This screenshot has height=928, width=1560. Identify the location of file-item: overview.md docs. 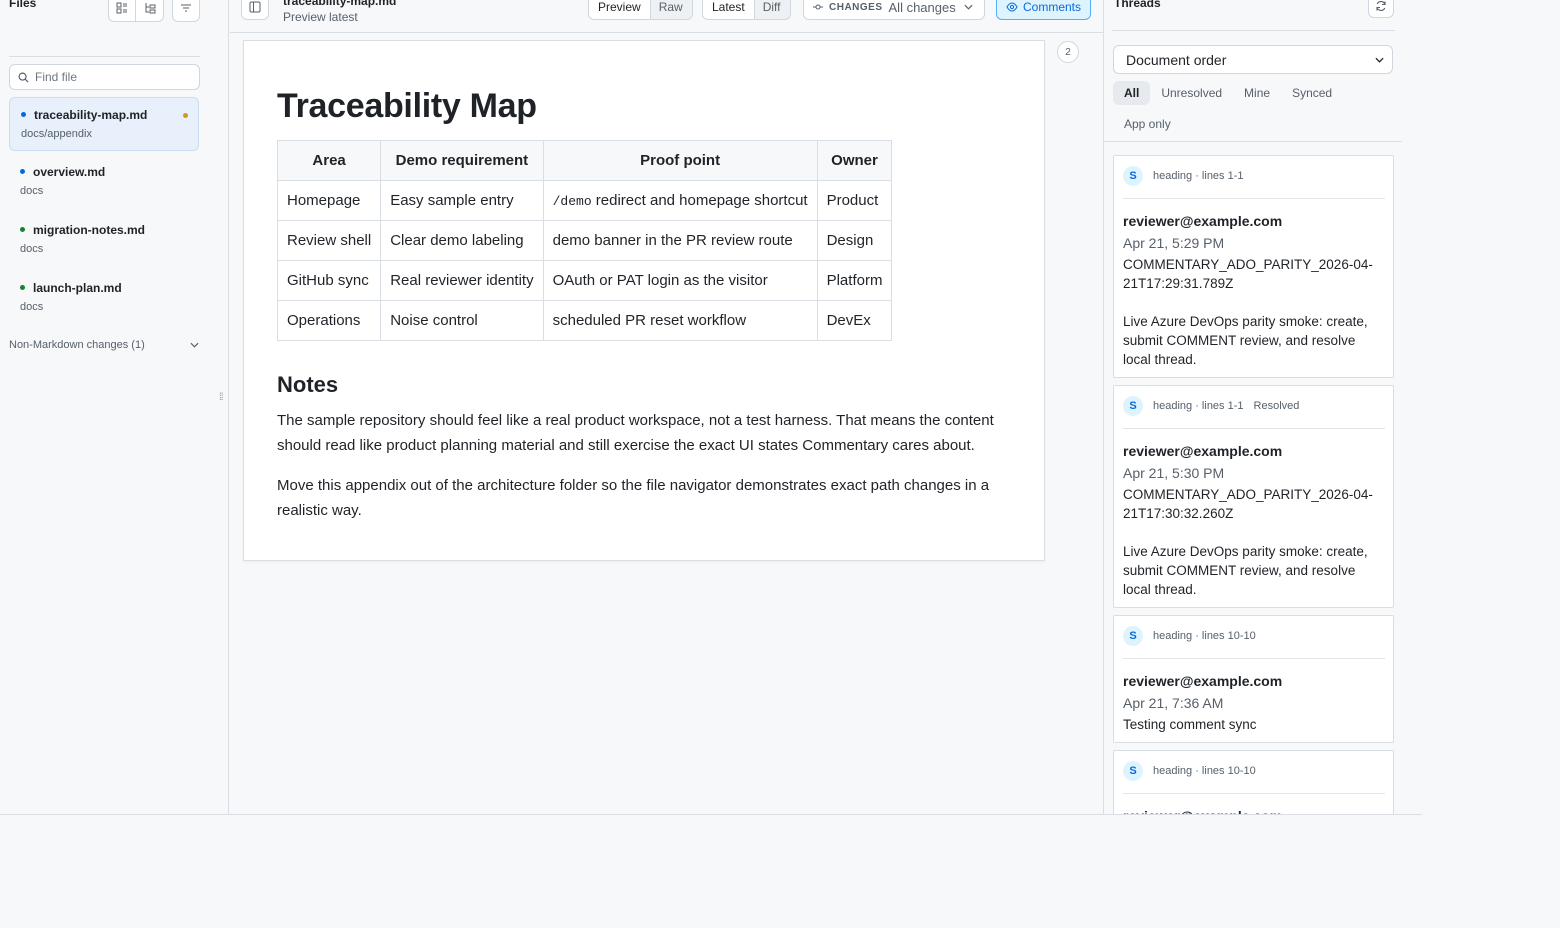
(104, 182).